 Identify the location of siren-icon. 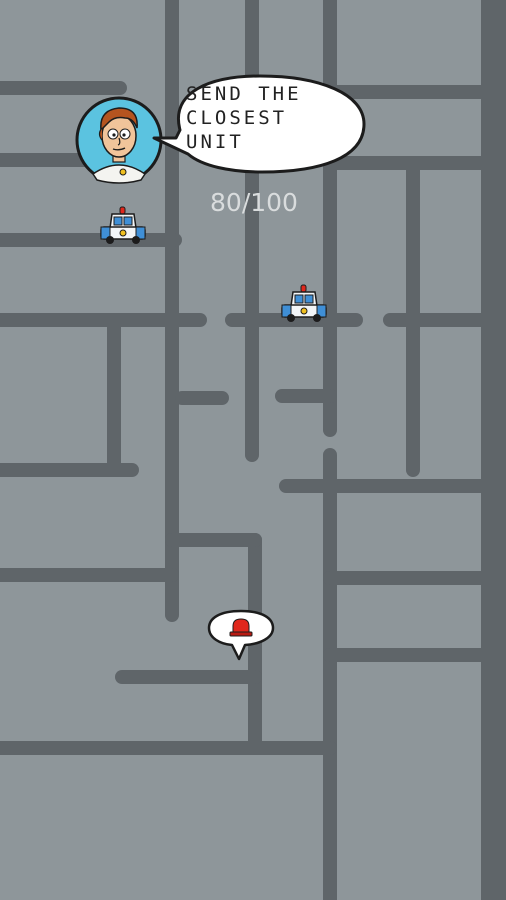
(241, 635).